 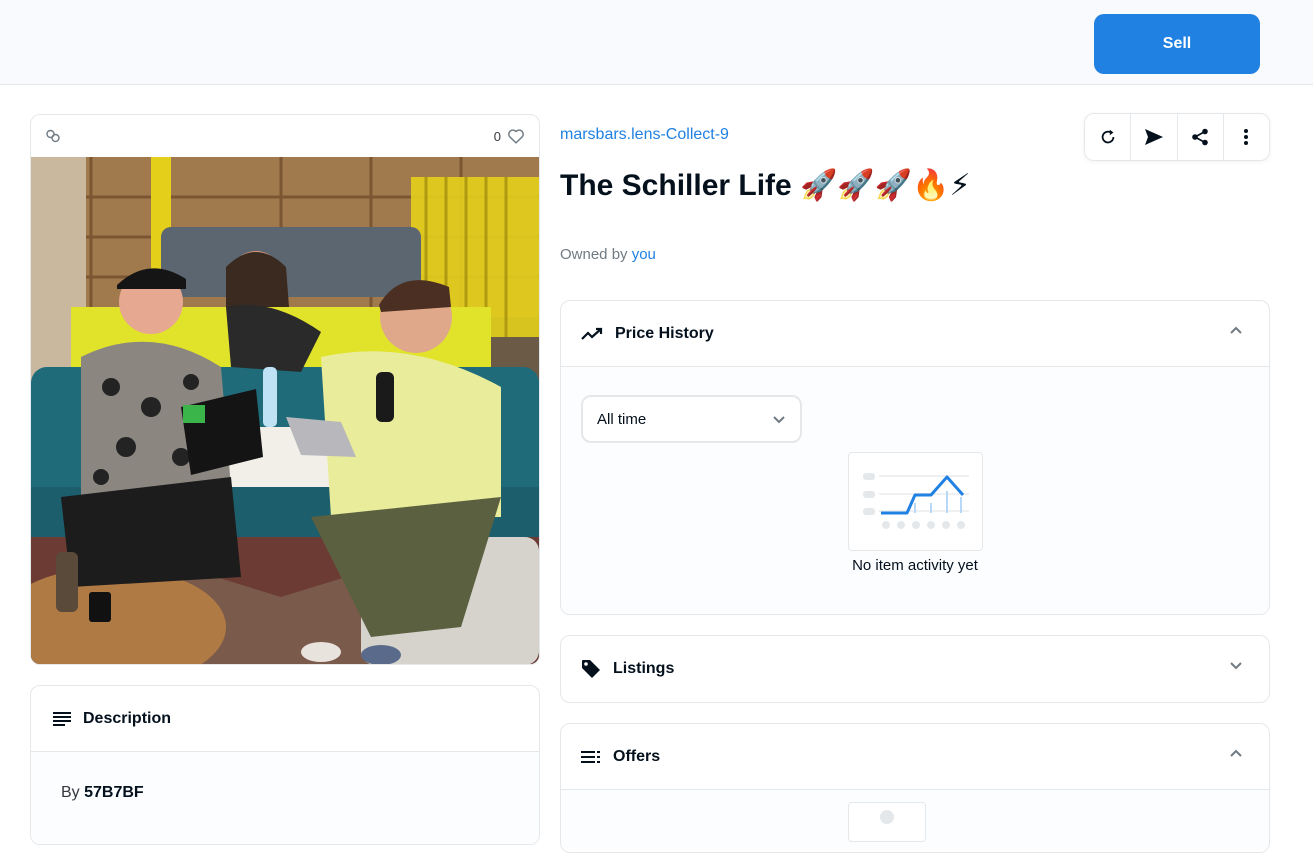 I want to click on collection-link: marsbars.lens-Collect-9, so click(x=644, y=135).